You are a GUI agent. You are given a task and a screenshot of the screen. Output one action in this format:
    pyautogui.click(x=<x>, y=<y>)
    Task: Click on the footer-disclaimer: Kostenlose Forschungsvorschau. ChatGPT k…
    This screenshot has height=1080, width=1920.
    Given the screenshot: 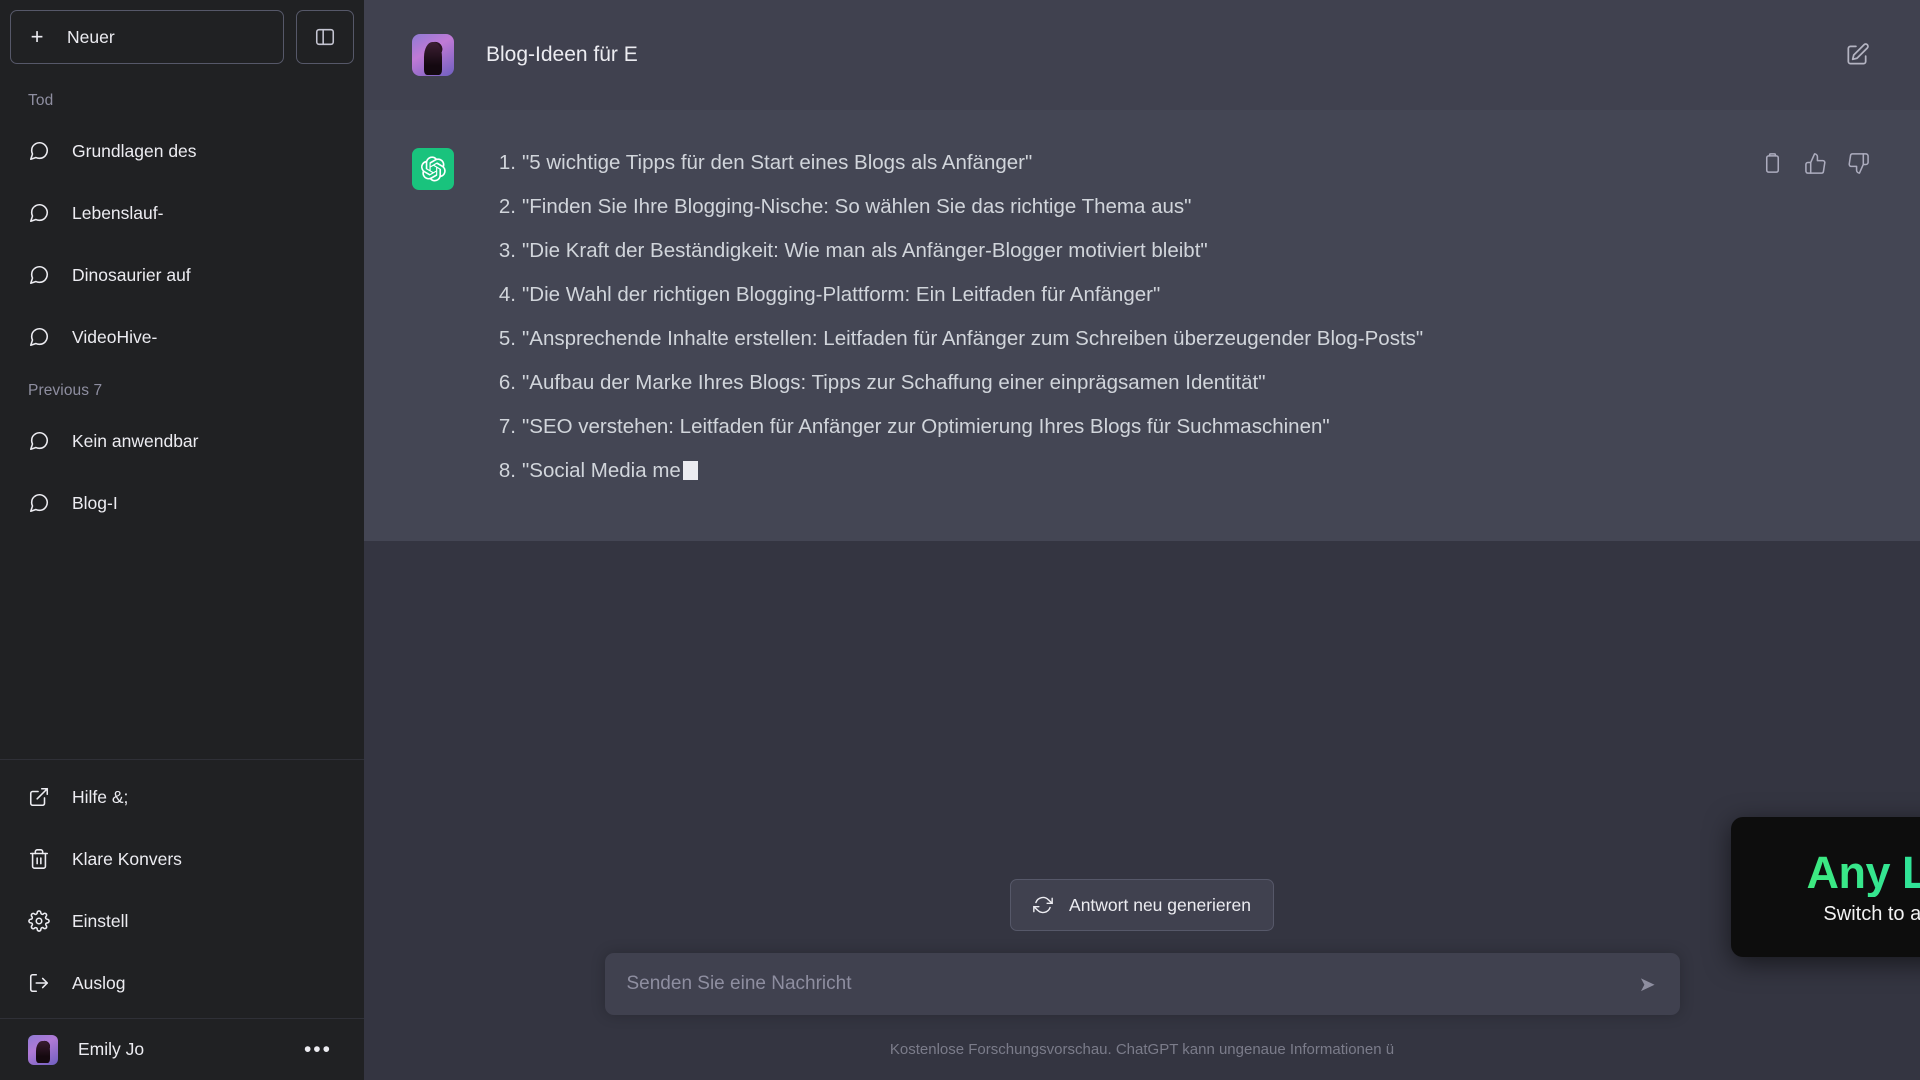 What is the action you would take?
    pyautogui.click(x=1142, y=1049)
    